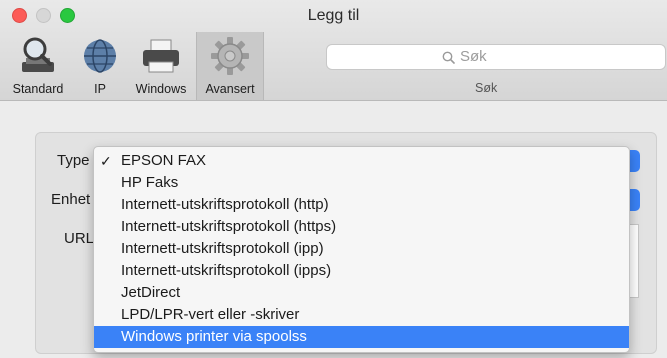 The width and height of the screenshot is (667, 358). Describe the element at coordinates (79, 238) in the screenshot. I see `url-label: URL` at that location.